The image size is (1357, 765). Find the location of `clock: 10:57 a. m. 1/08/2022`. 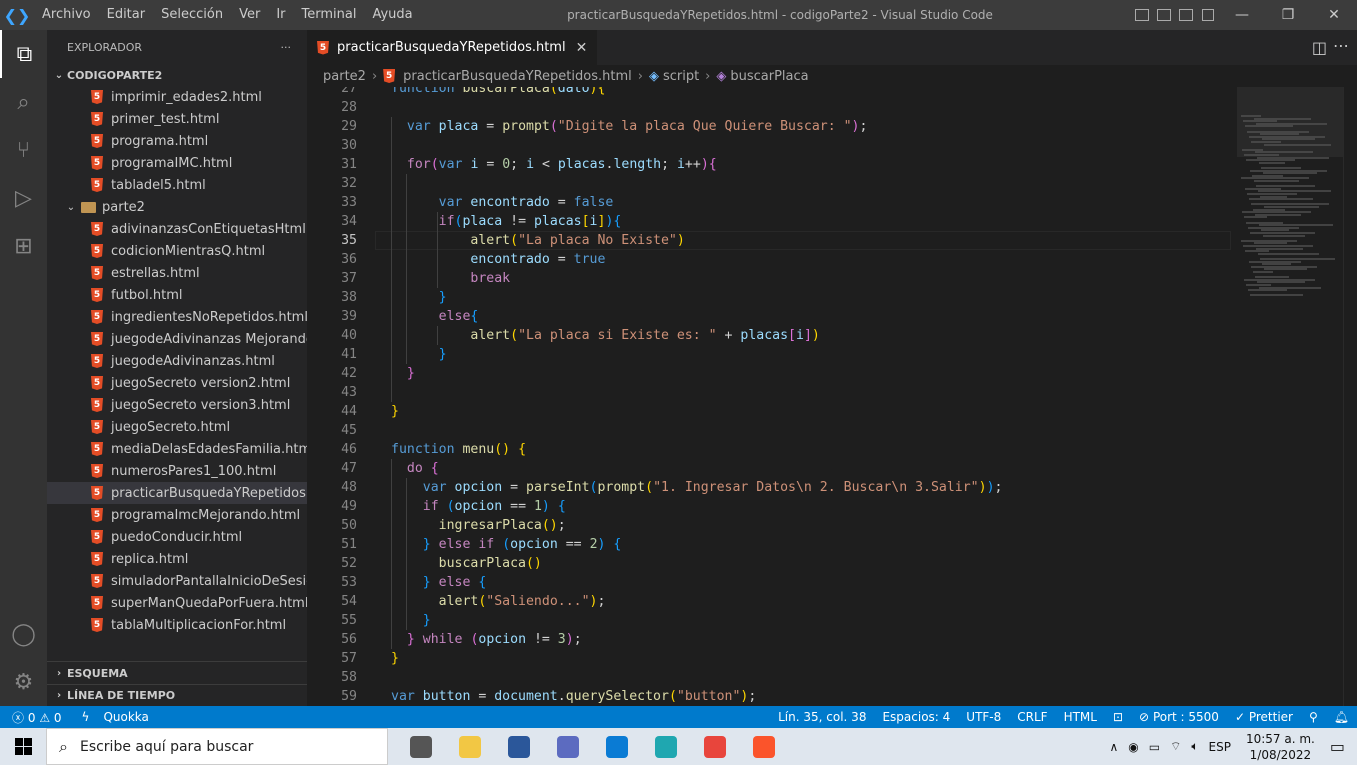

clock: 10:57 a. m. 1/08/2022 is located at coordinates (1280, 747).